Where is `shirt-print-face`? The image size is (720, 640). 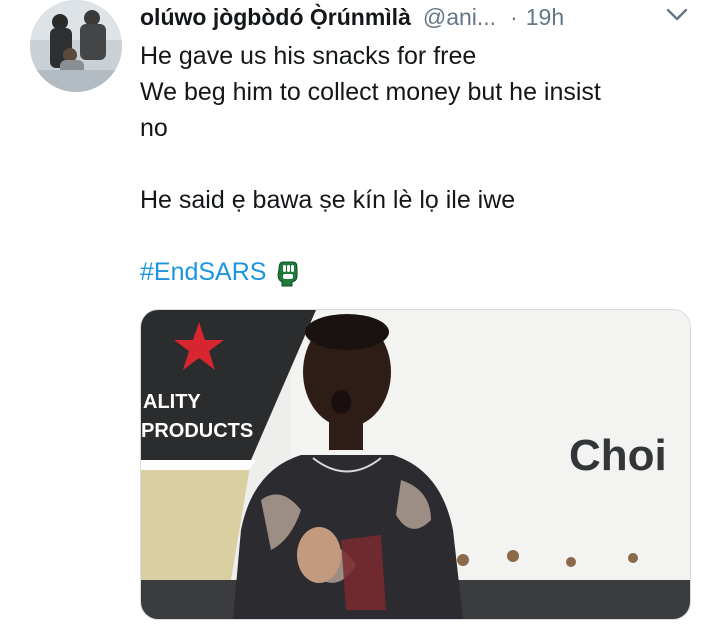 shirt-print-face is located at coordinates (319, 555).